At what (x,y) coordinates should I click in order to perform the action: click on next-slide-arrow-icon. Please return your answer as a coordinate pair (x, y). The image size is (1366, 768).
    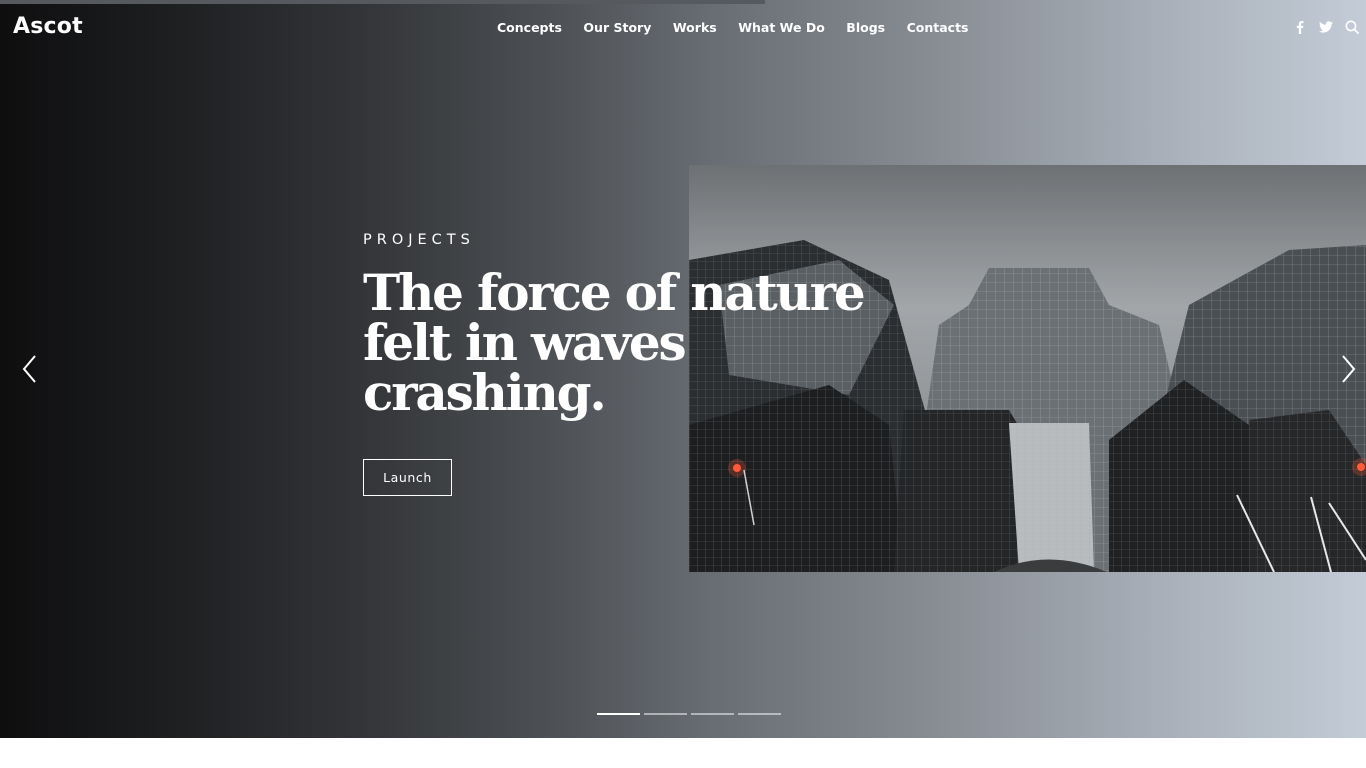
    Looking at the image, I should click on (1348, 369).